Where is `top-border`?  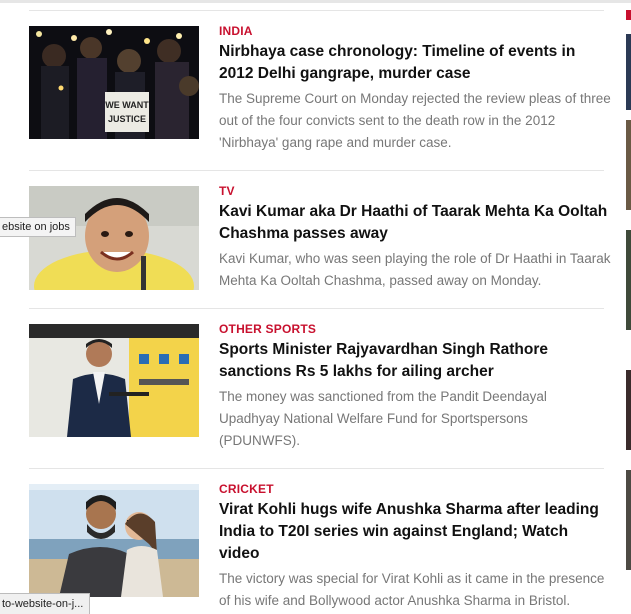
top-border is located at coordinates (315, 1).